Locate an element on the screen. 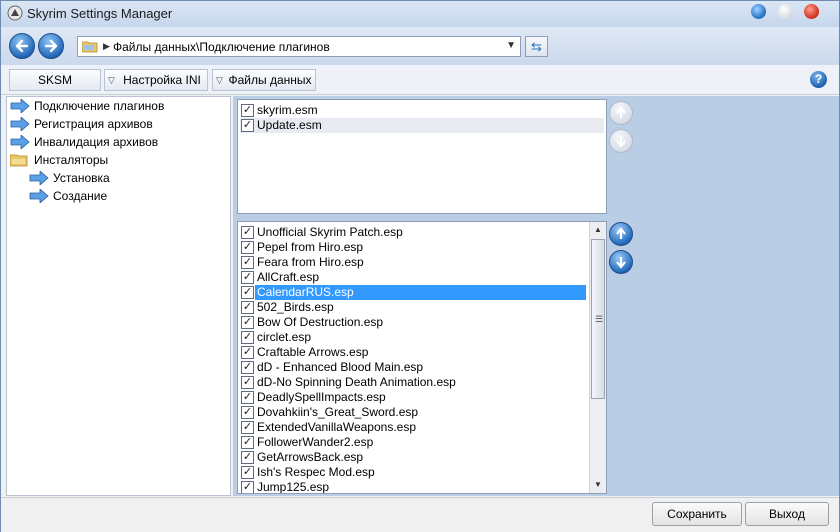  address-bar: ▶ Файлы данных\Подключение плагинов ▼ is located at coordinates (299, 46).